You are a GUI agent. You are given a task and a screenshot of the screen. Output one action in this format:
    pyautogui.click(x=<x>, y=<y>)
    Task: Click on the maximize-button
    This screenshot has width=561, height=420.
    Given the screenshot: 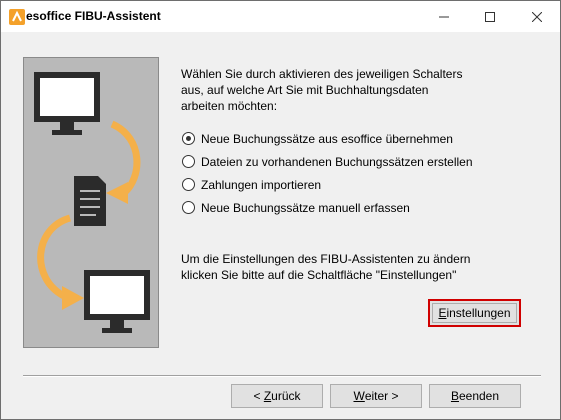 What is the action you would take?
    pyautogui.click(x=490, y=16)
    